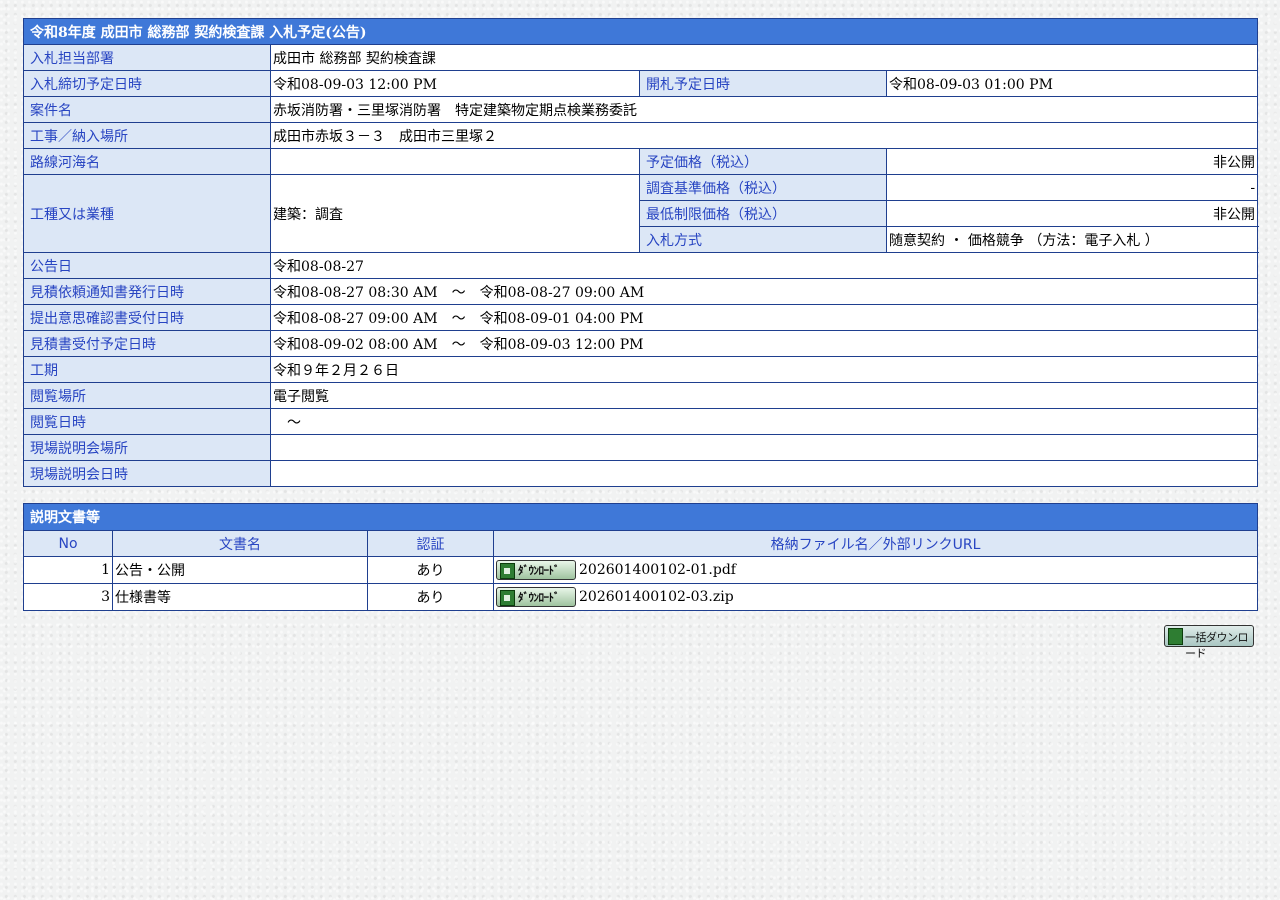  What do you see at coordinates (455, 213) in the screenshot?
I see `category-value: 建築：調査` at bounding box center [455, 213].